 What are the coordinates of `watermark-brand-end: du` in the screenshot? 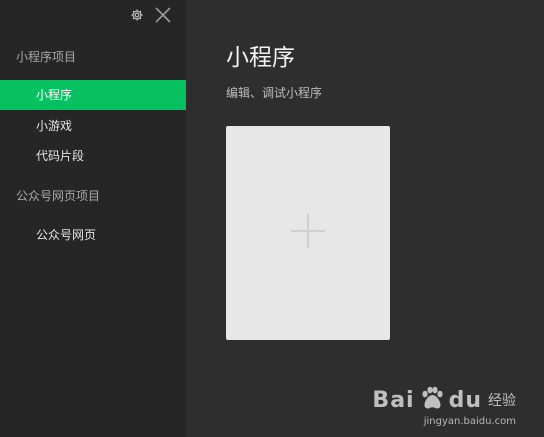 It's located at (465, 400).